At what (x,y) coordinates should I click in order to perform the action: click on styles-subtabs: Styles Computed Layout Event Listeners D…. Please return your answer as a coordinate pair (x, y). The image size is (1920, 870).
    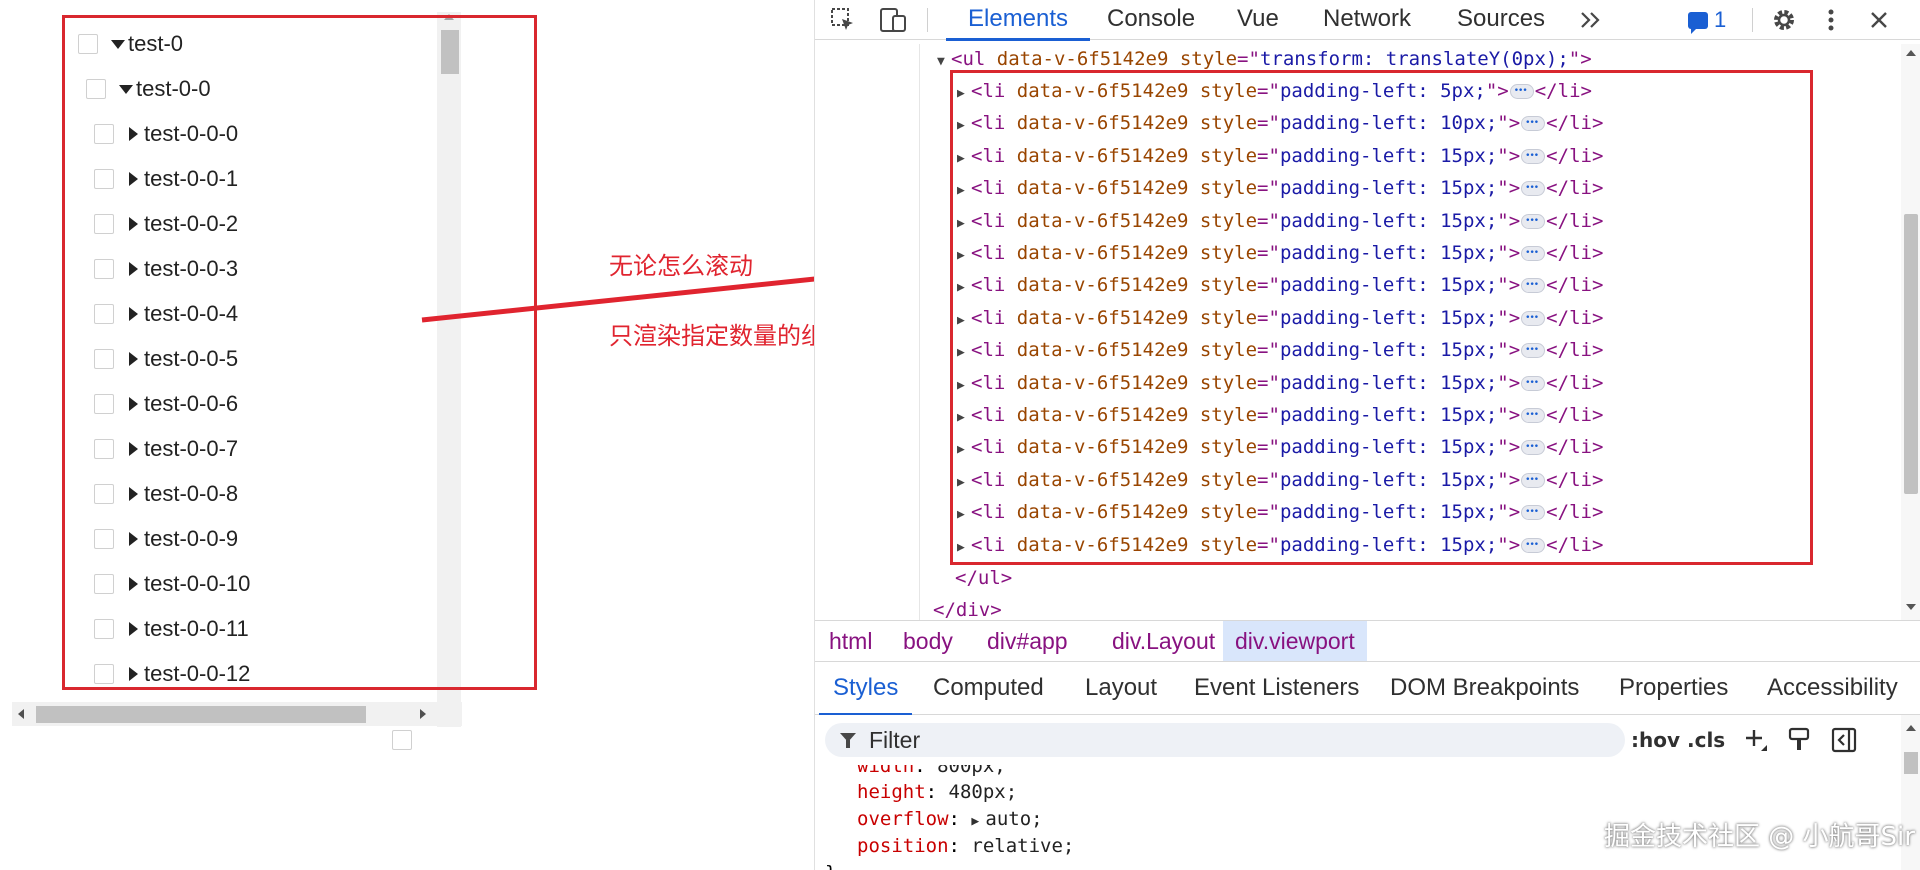
    Looking at the image, I should click on (1367, 689).